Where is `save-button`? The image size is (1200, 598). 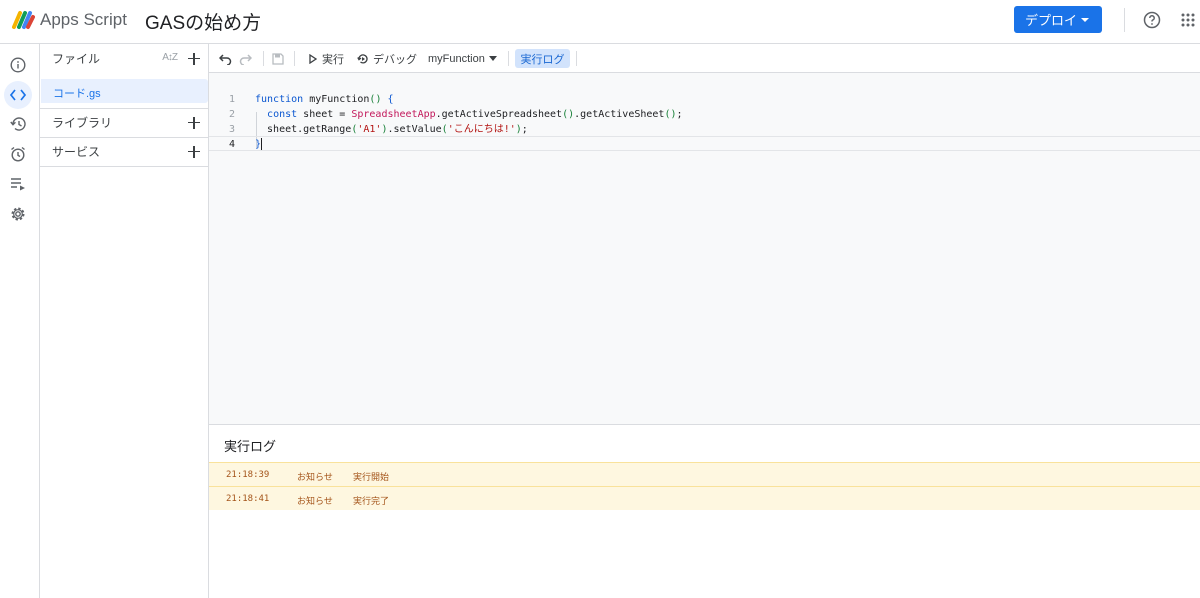
save-button is located at coordinates (278, 58).